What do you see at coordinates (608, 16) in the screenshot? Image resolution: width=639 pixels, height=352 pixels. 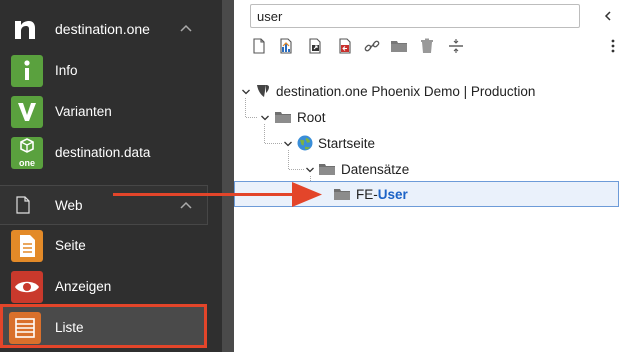 I see `chevron-left-icon` at bounding box center [608, 16].